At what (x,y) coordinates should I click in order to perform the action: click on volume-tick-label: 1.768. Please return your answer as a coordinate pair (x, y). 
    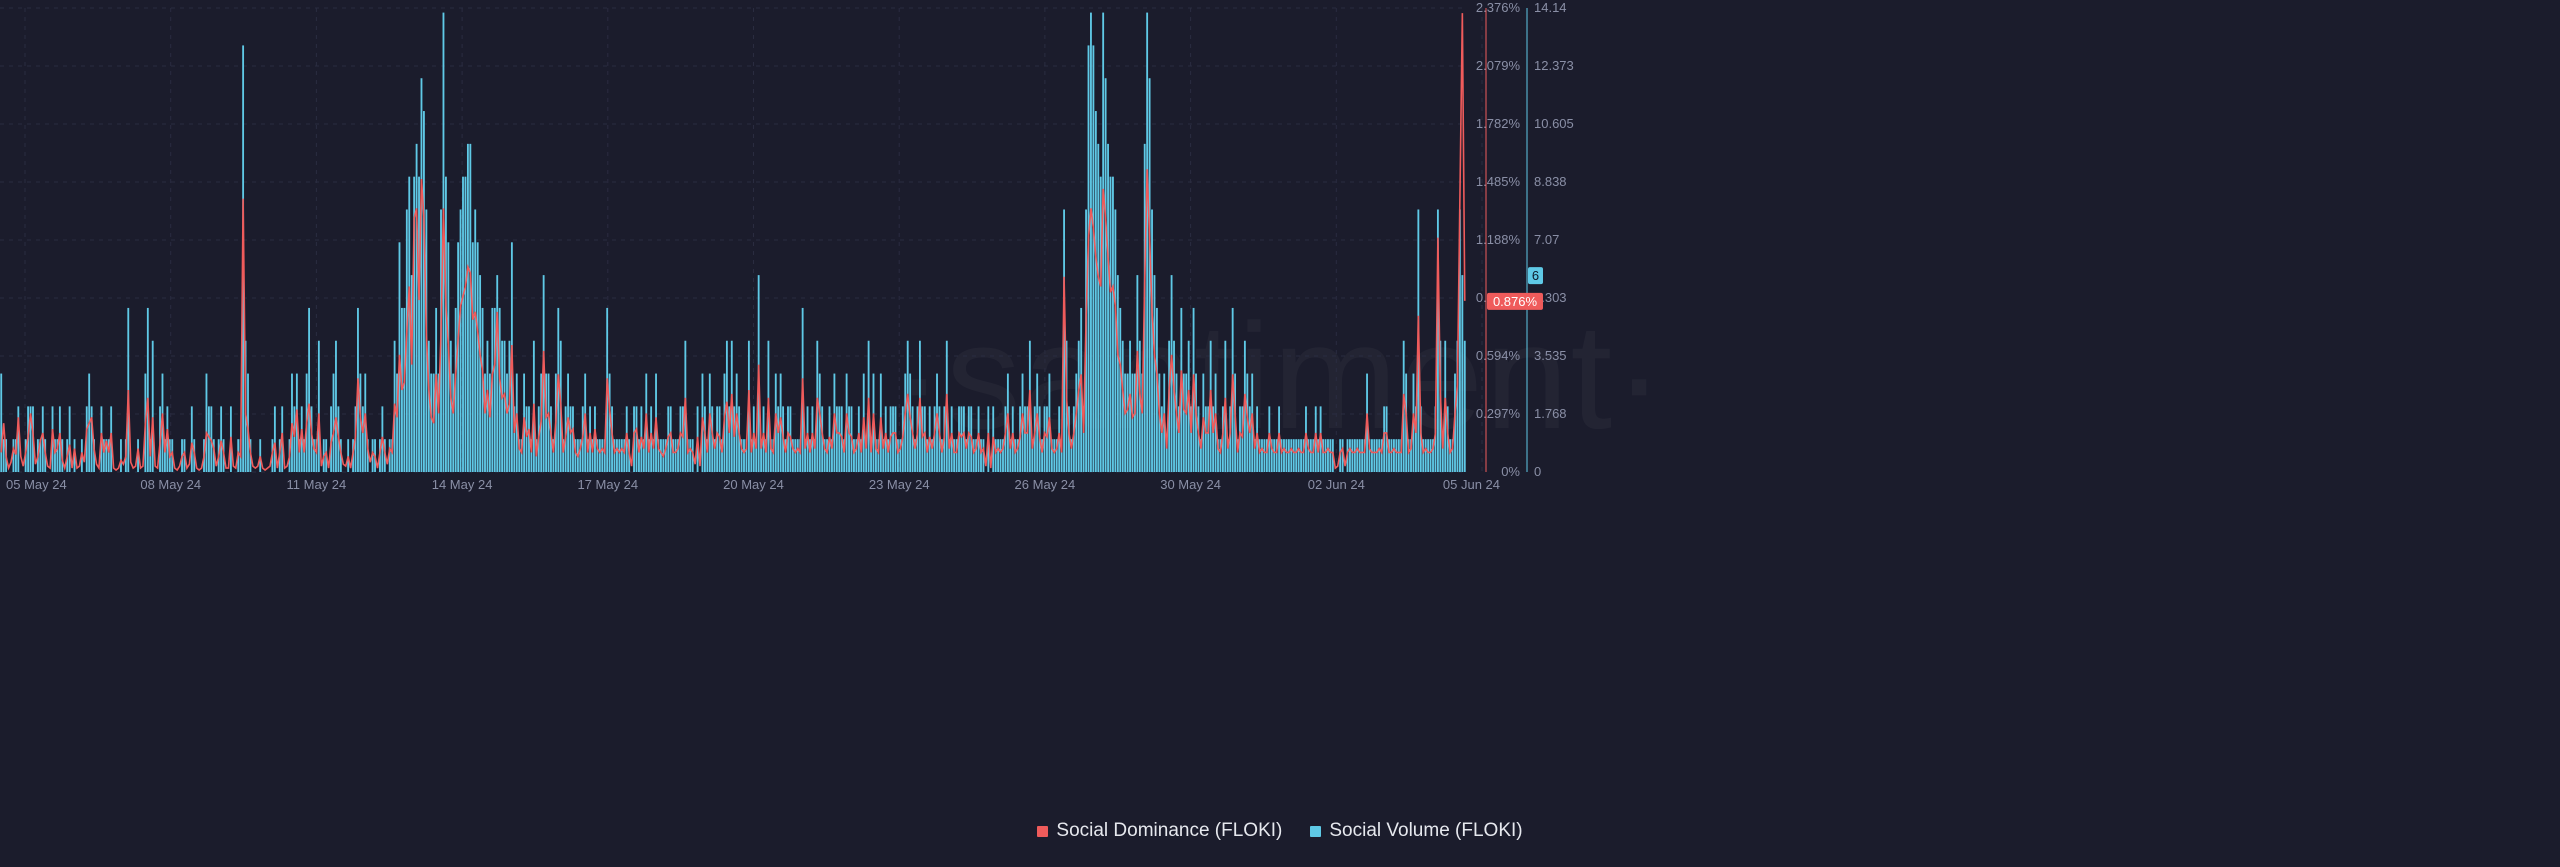
    Looking at the image, I should click on (1550, 413).